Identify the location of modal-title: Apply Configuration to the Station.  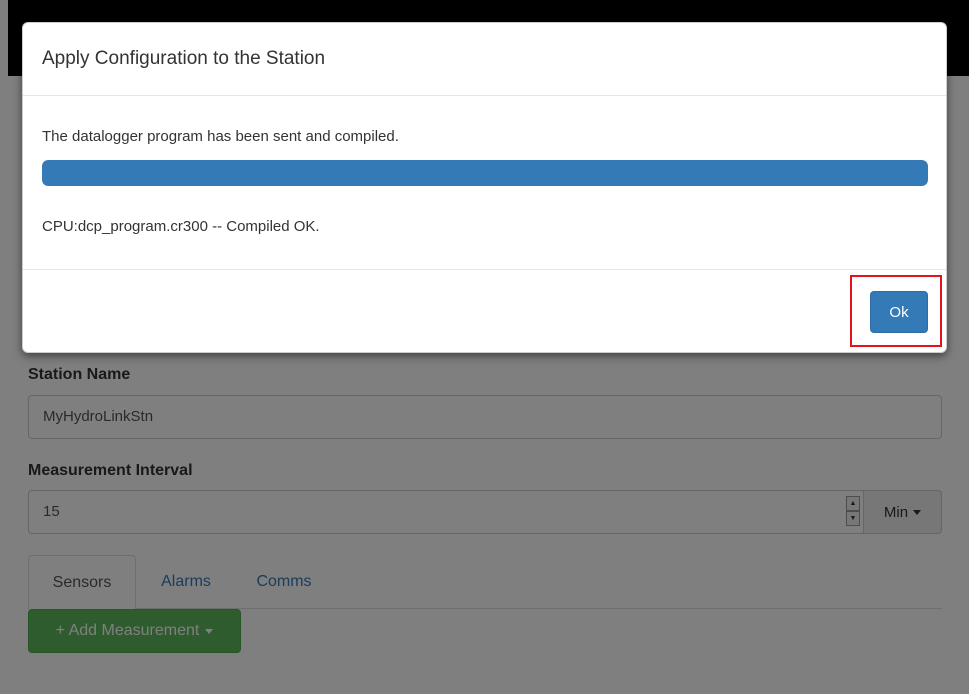
(184, 58).